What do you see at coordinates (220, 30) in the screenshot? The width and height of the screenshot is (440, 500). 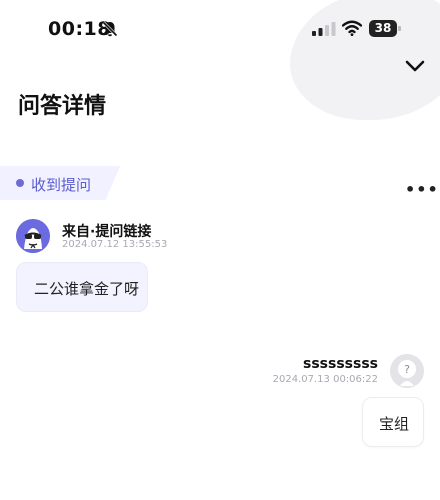 I see `status-bar: 00:18 38` at bounding box center [220, 30].